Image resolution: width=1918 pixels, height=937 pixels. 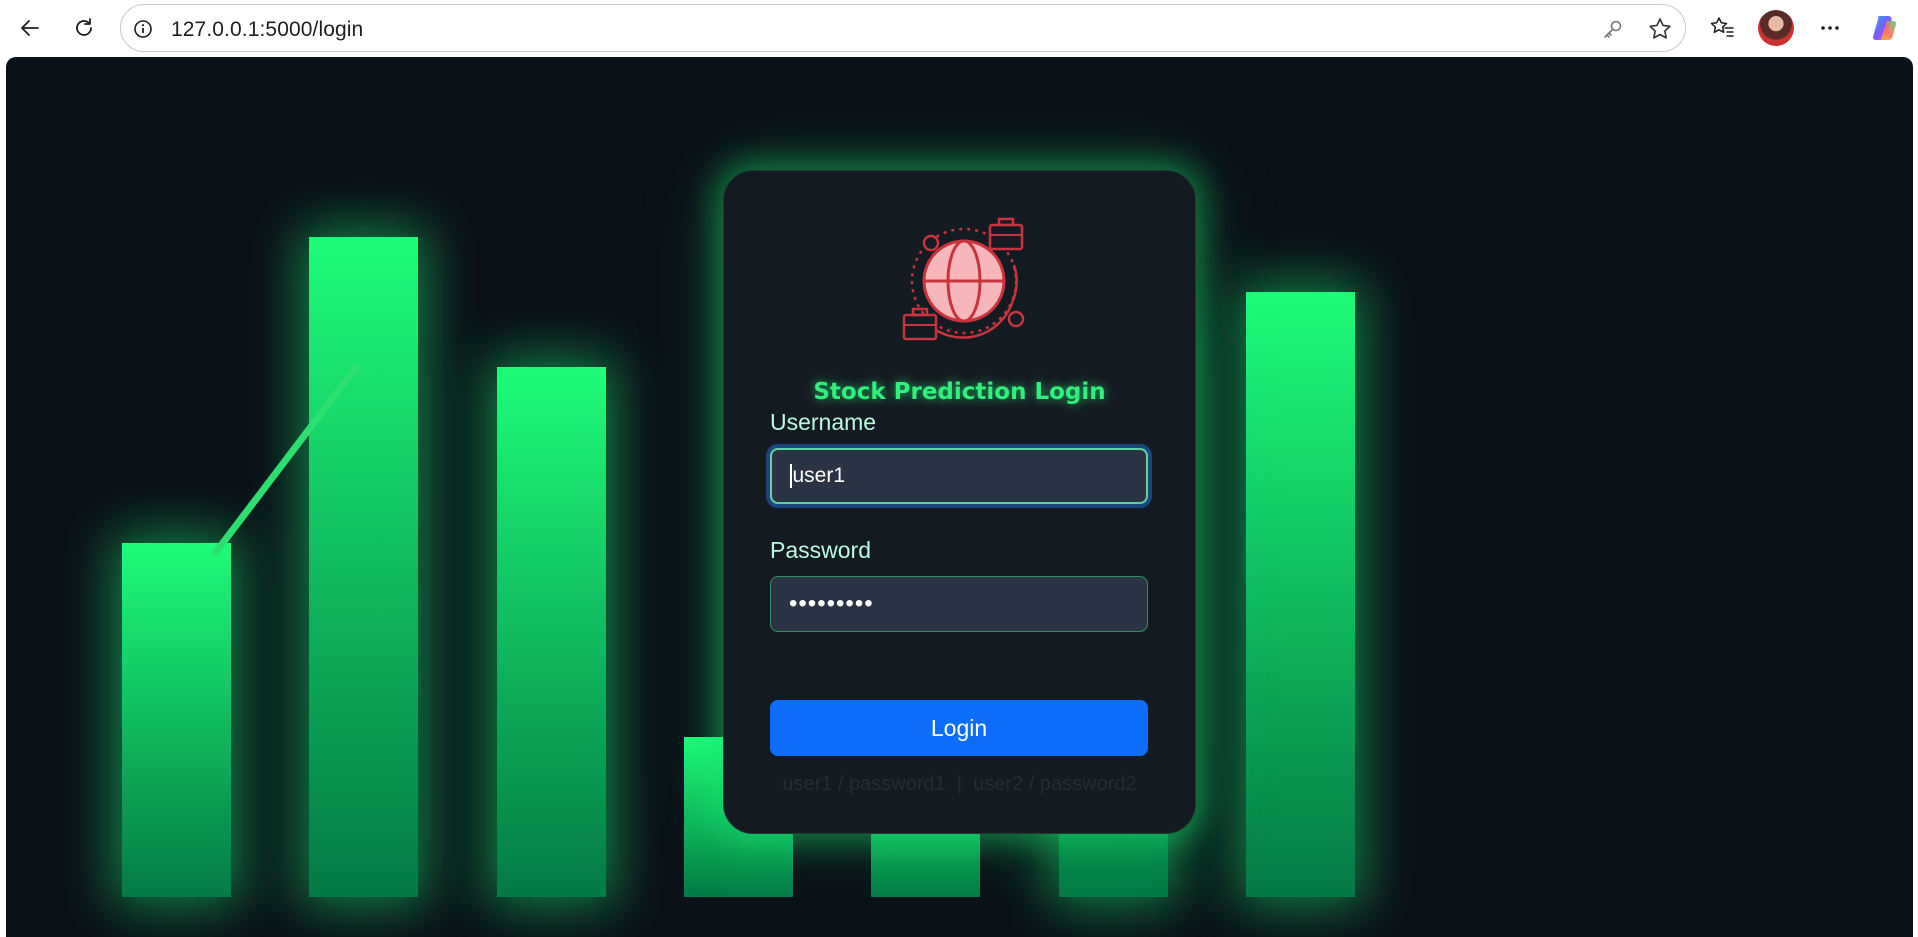 What do you see at coordinates (963, 279) in the screenshot?
I see `globe-briefcase-logo-icon` at bounding box center [963, 279].